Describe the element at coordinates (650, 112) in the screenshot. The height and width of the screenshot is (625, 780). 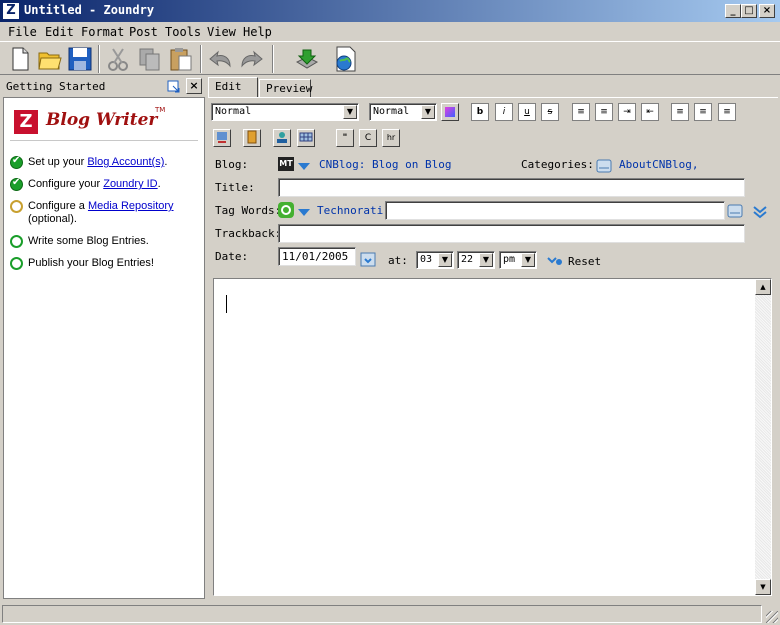
I see `outdent-icon: ⇤` at that location.